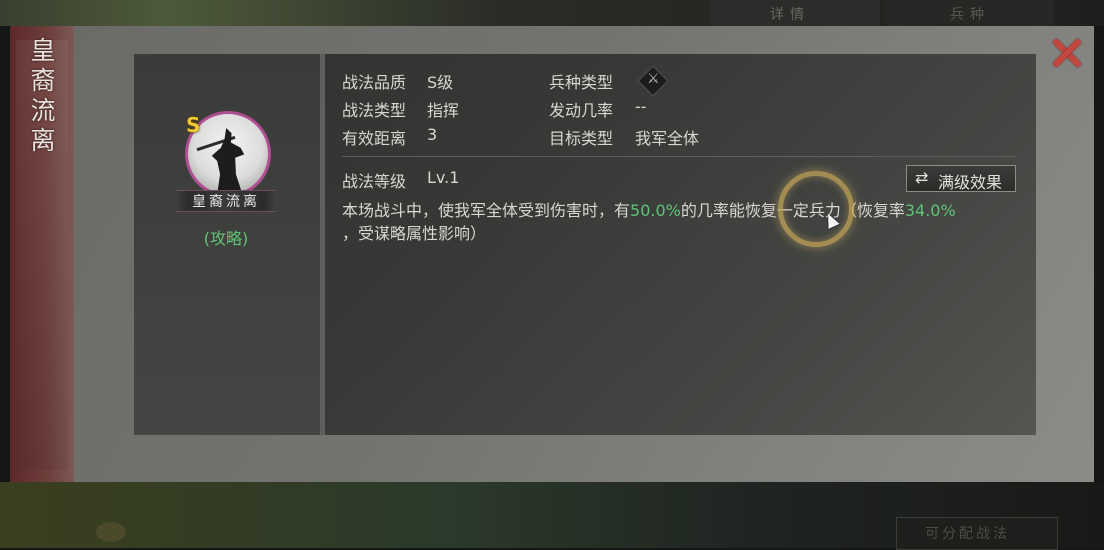  What do you see at coordinates (374, 181) in the screenshot?
I see `skill-level-label: 战法等级` at bounding box center [374, 181].